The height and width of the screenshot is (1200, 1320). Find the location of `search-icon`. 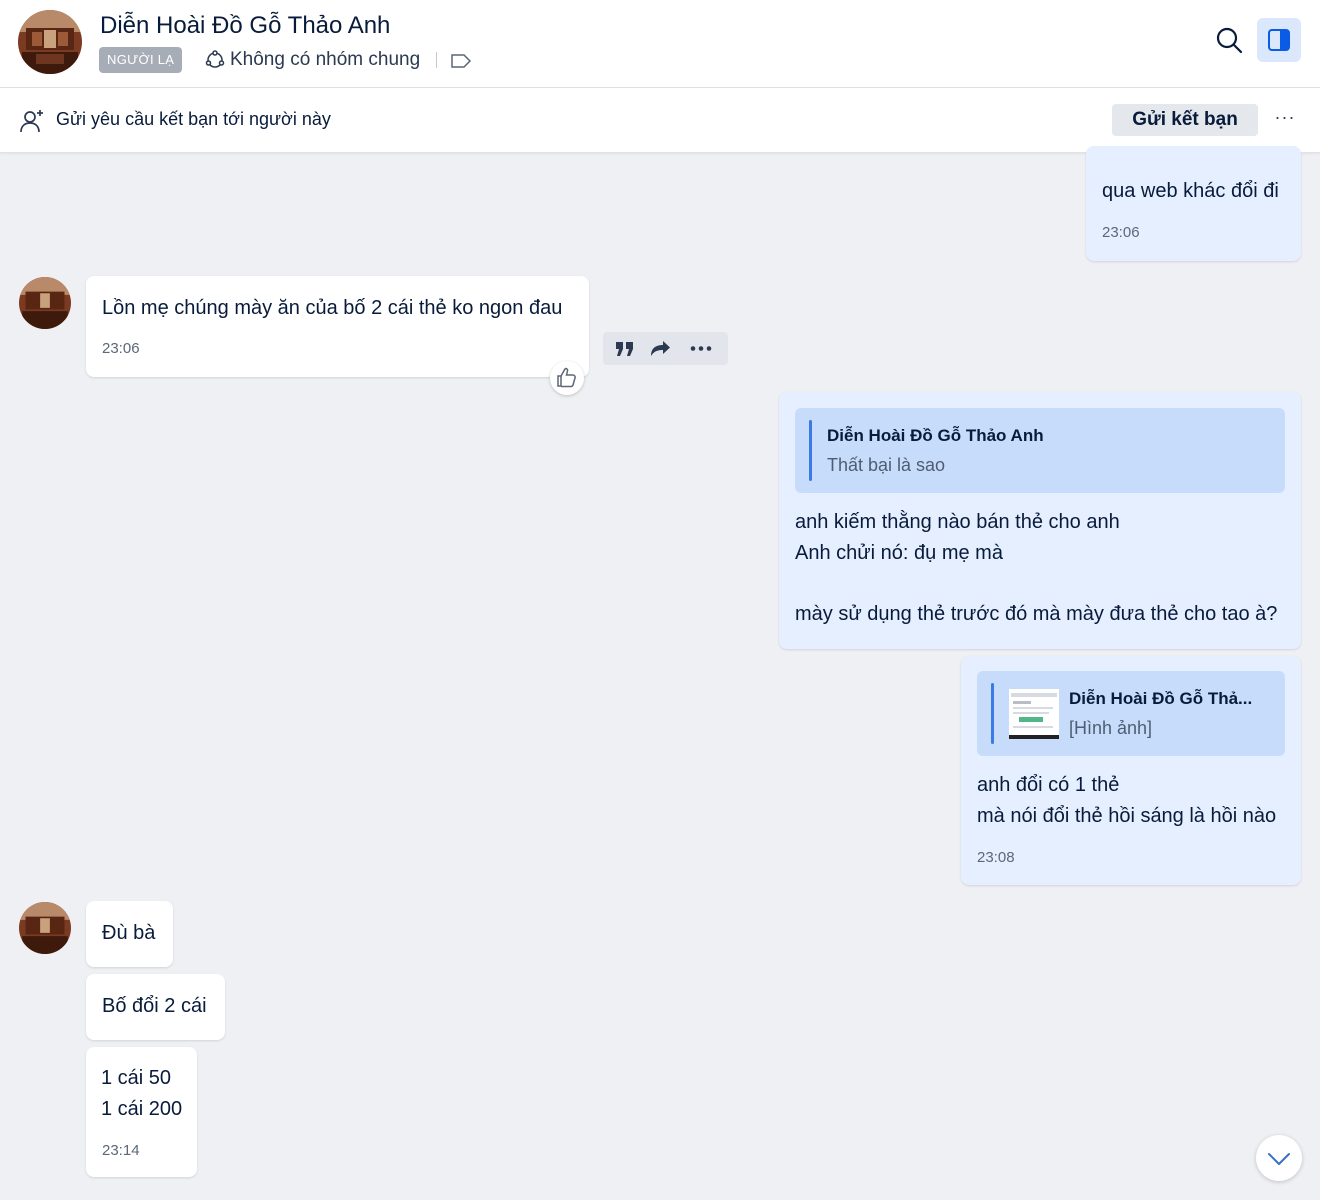

search-icon is located at coordinates (1229, 40).